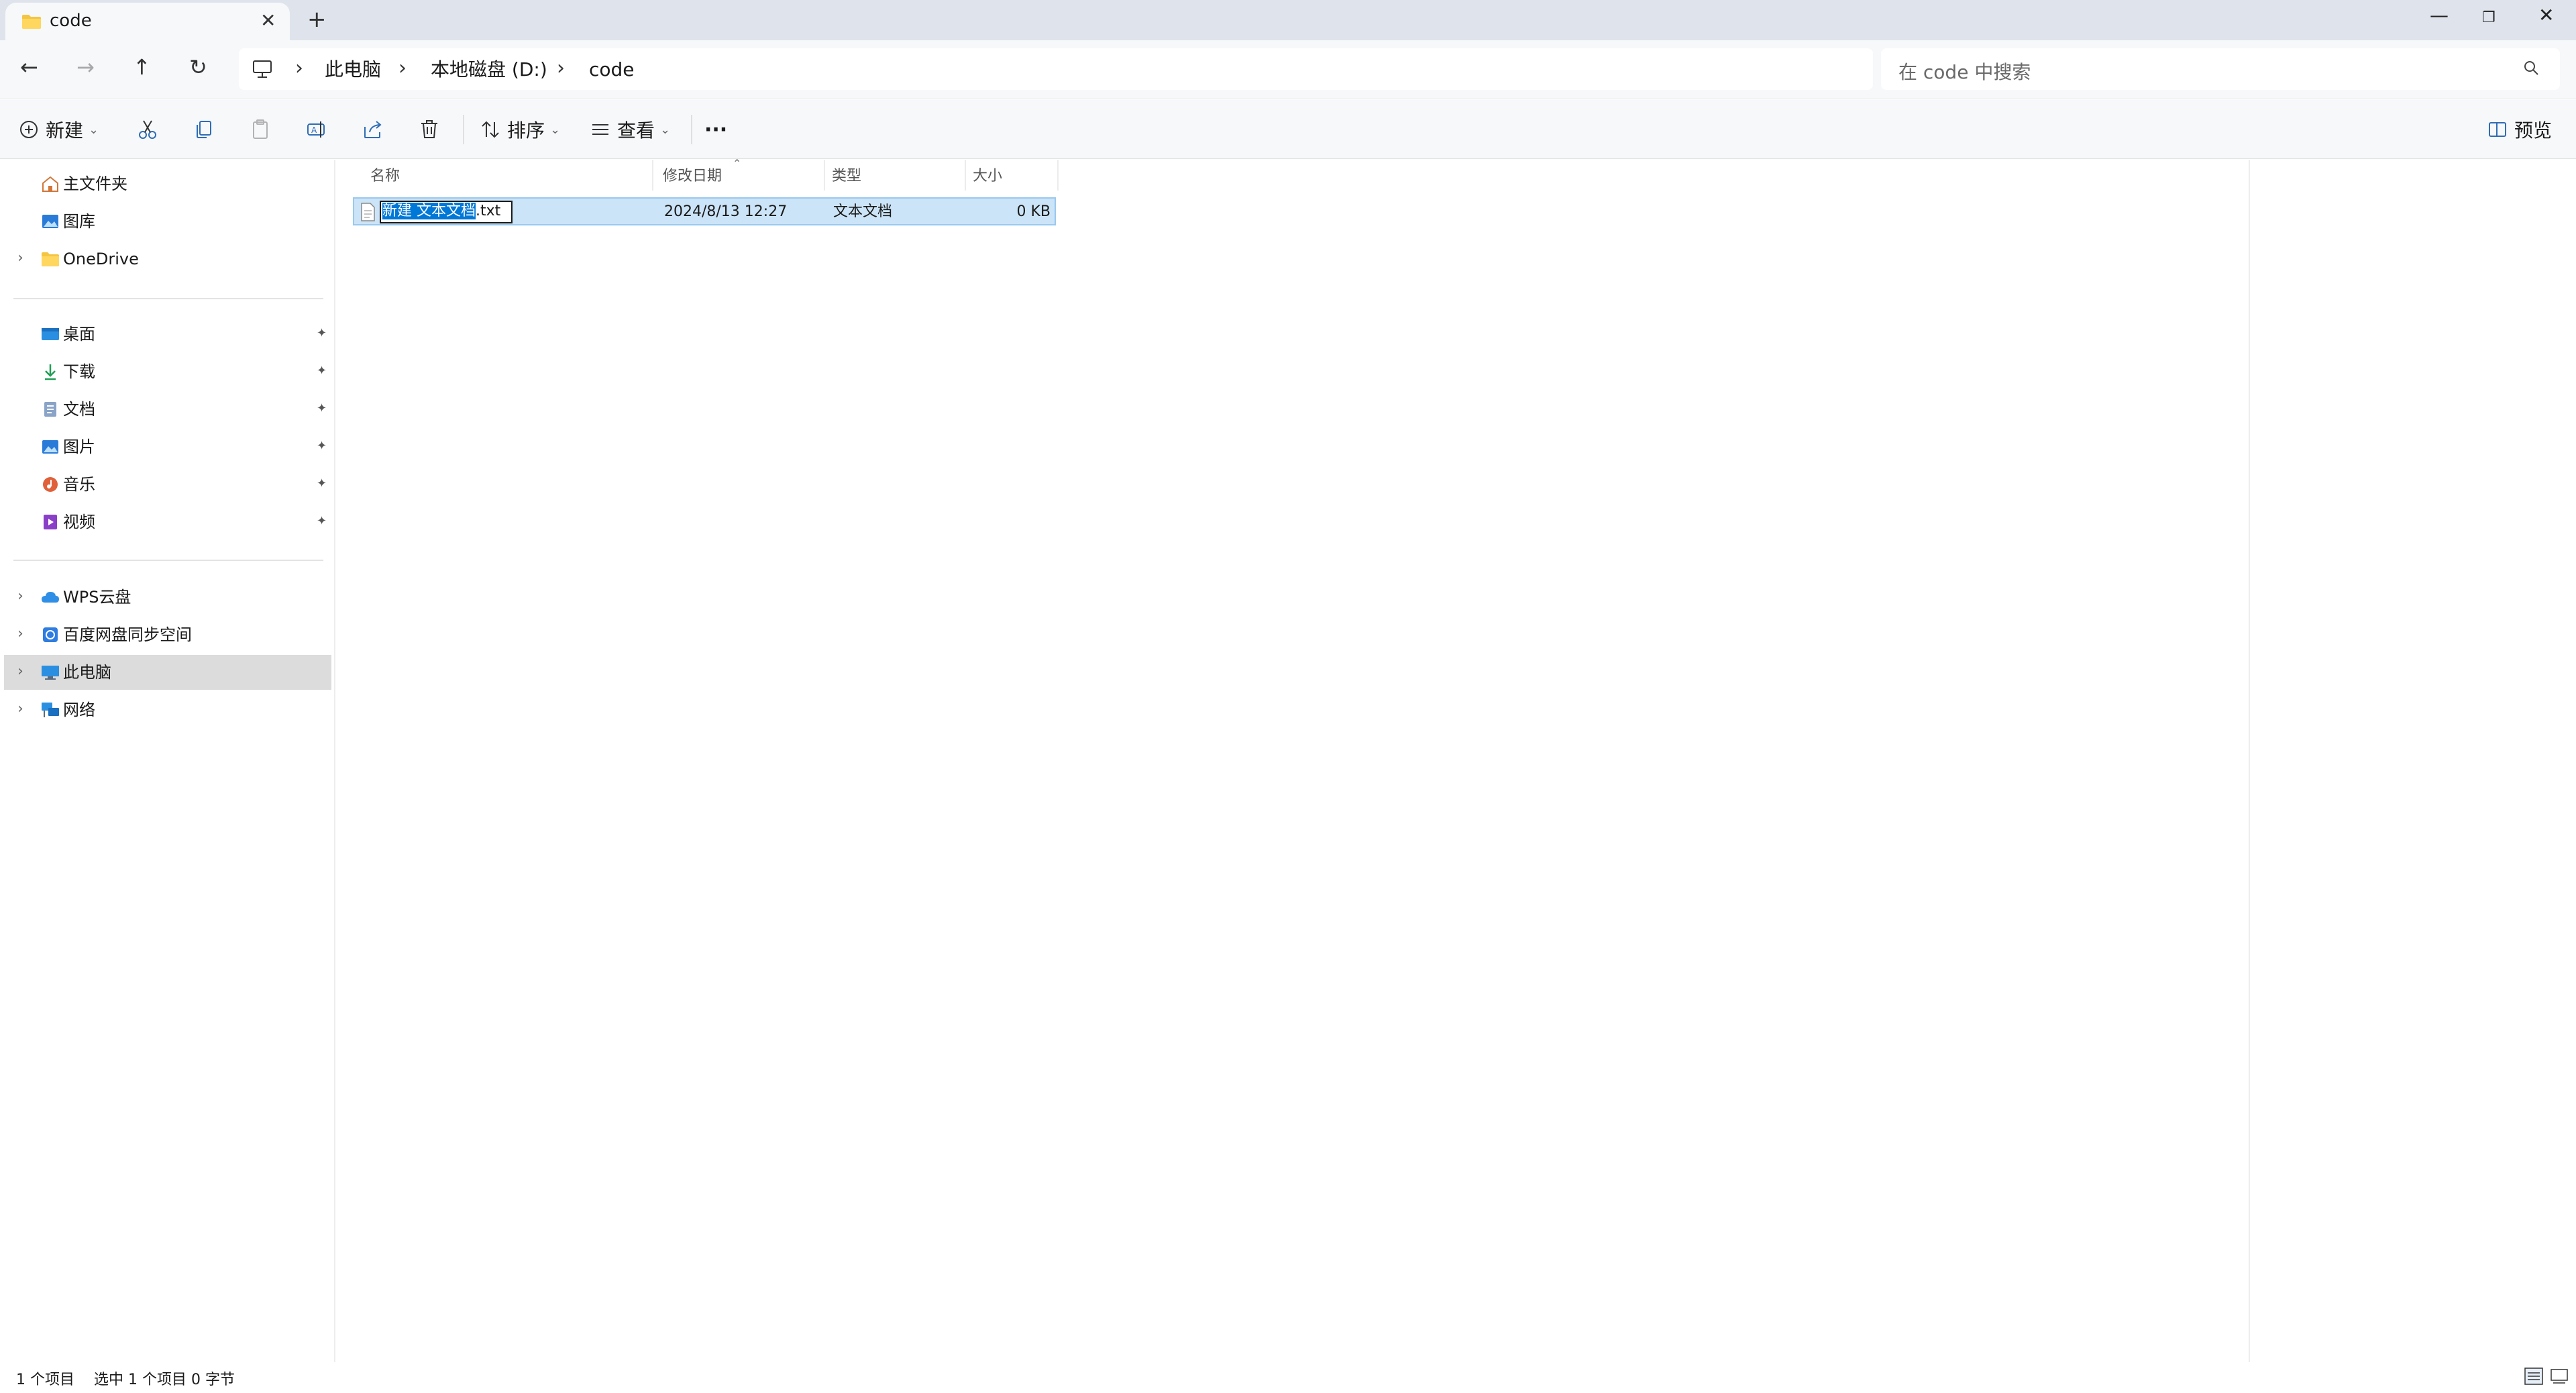 Image resolution: width=2576 pixels, height=1393 pixels. What do you see at coordinates (198, 67) in the screenshot?
I see `refresh-button: ↻` at bounding box center [198, 67].